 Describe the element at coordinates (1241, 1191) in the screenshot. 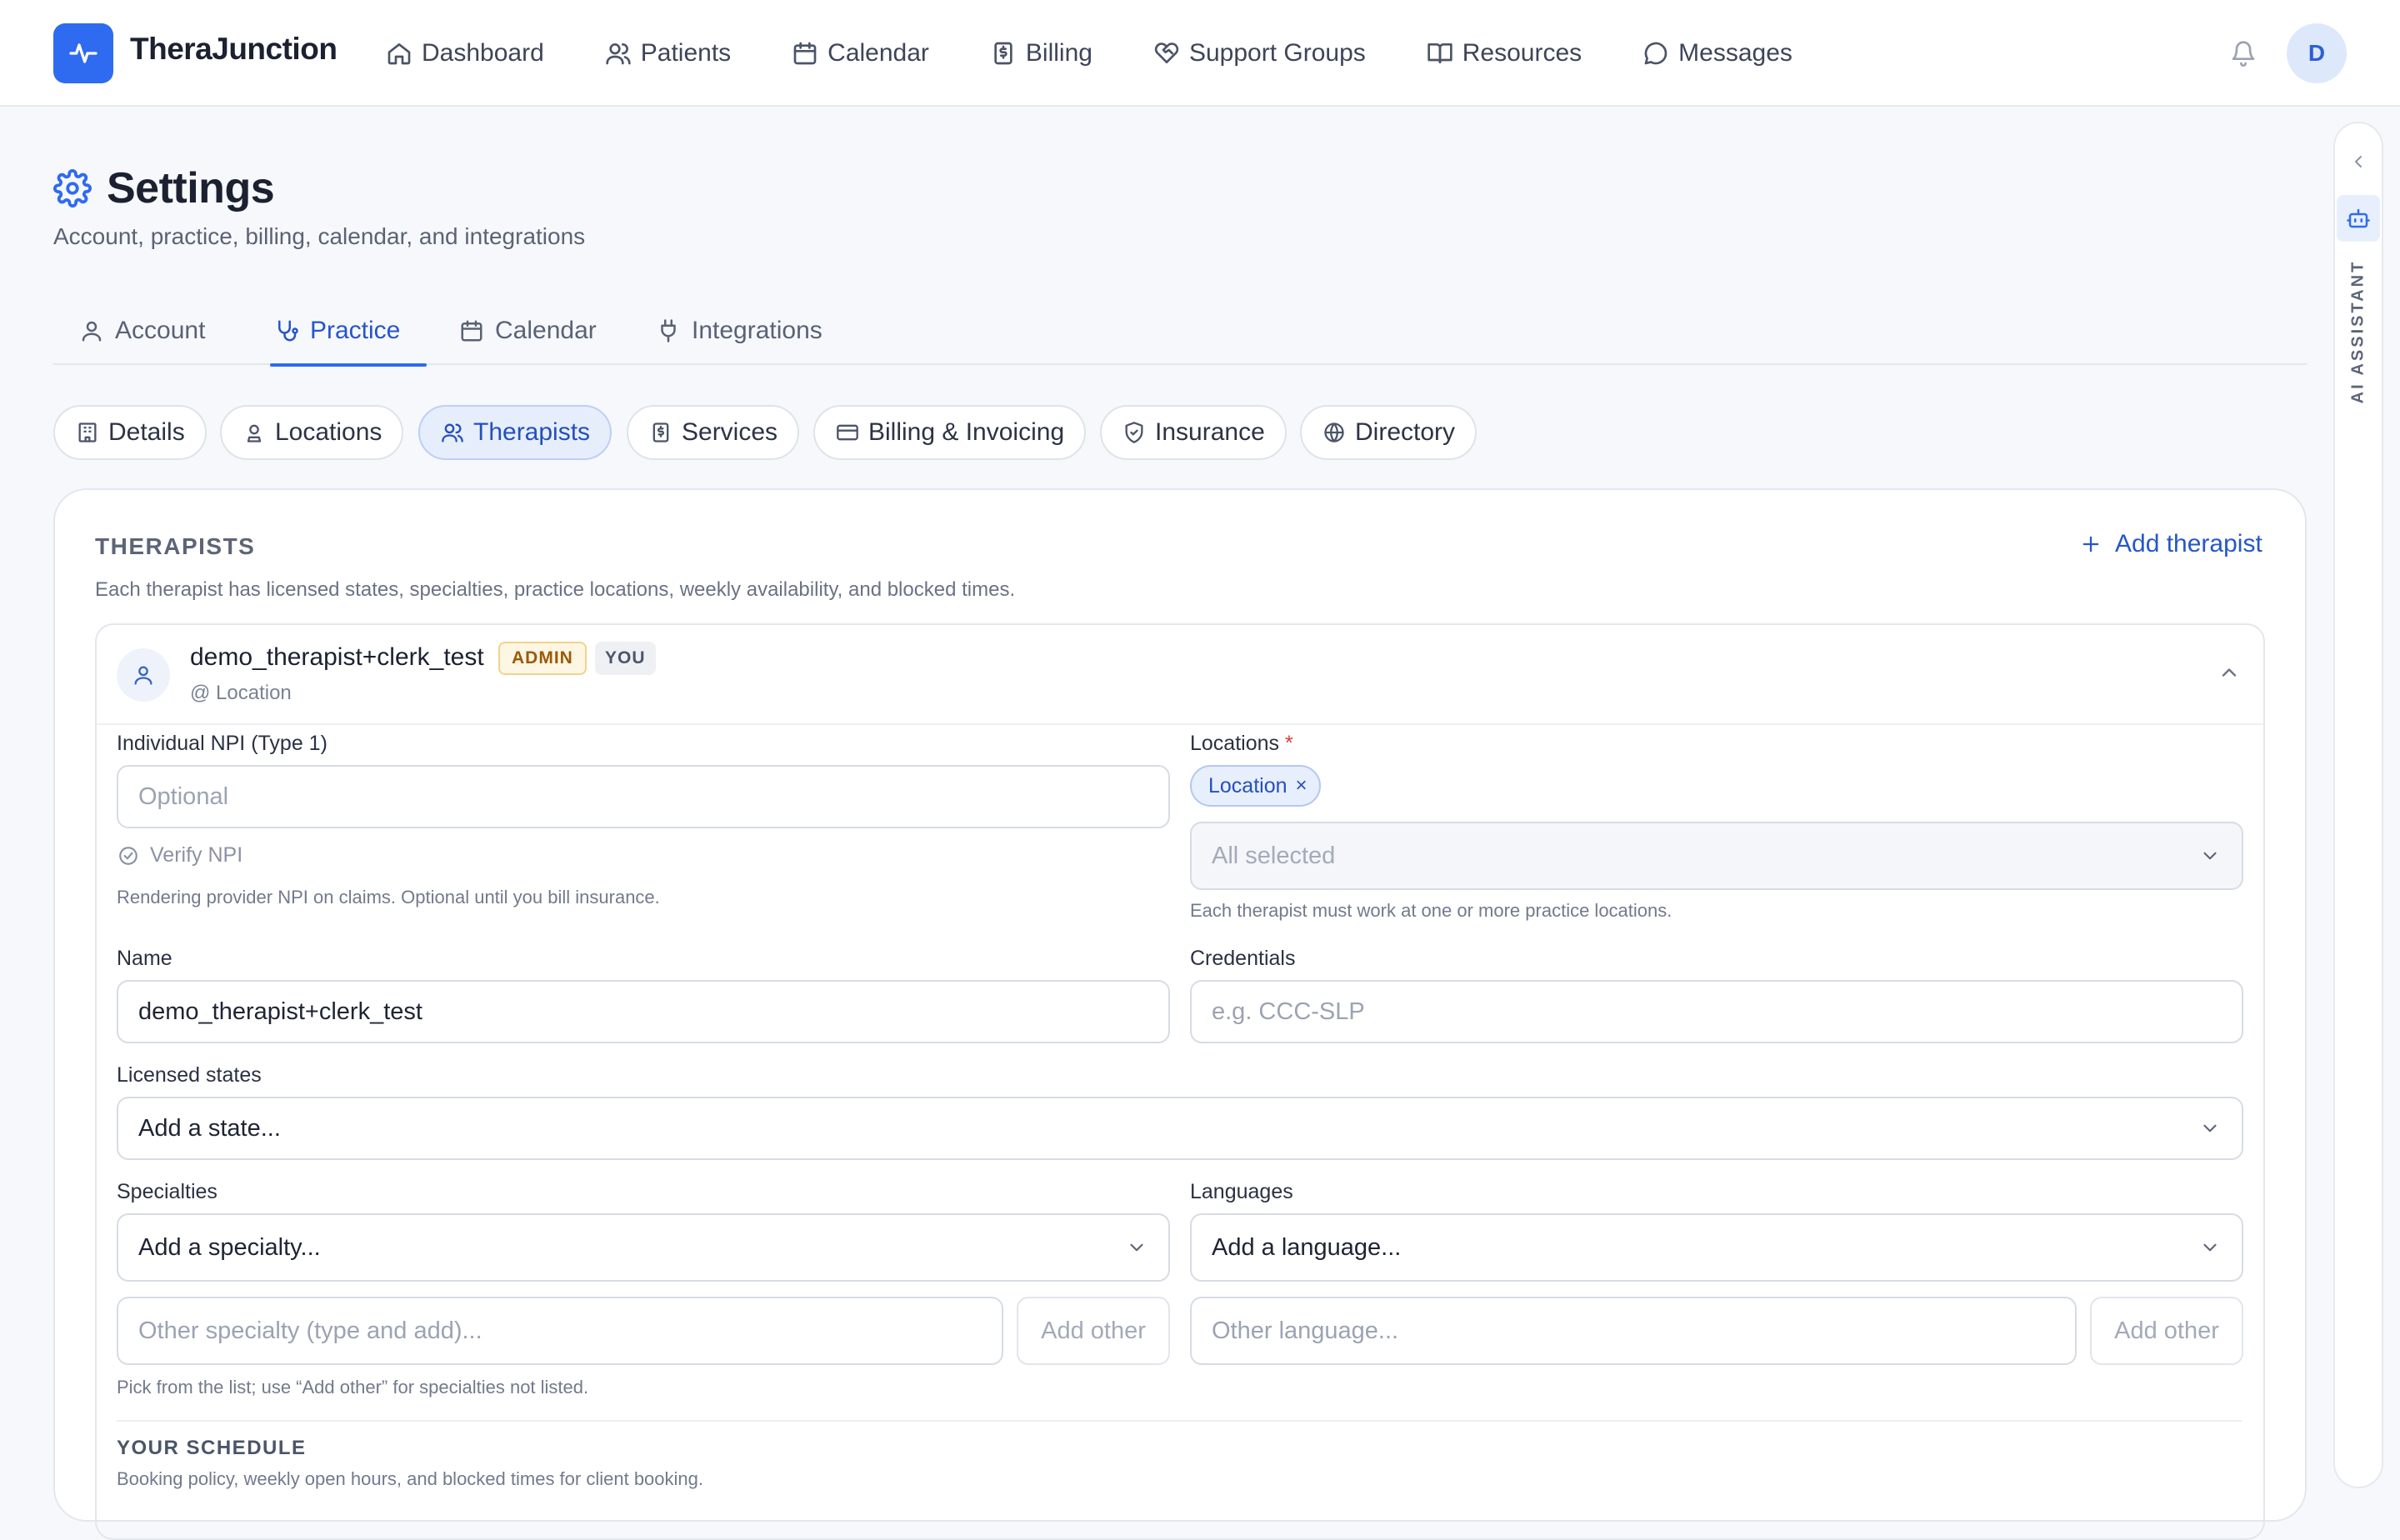

I see `languages-label: Languages` at that location.